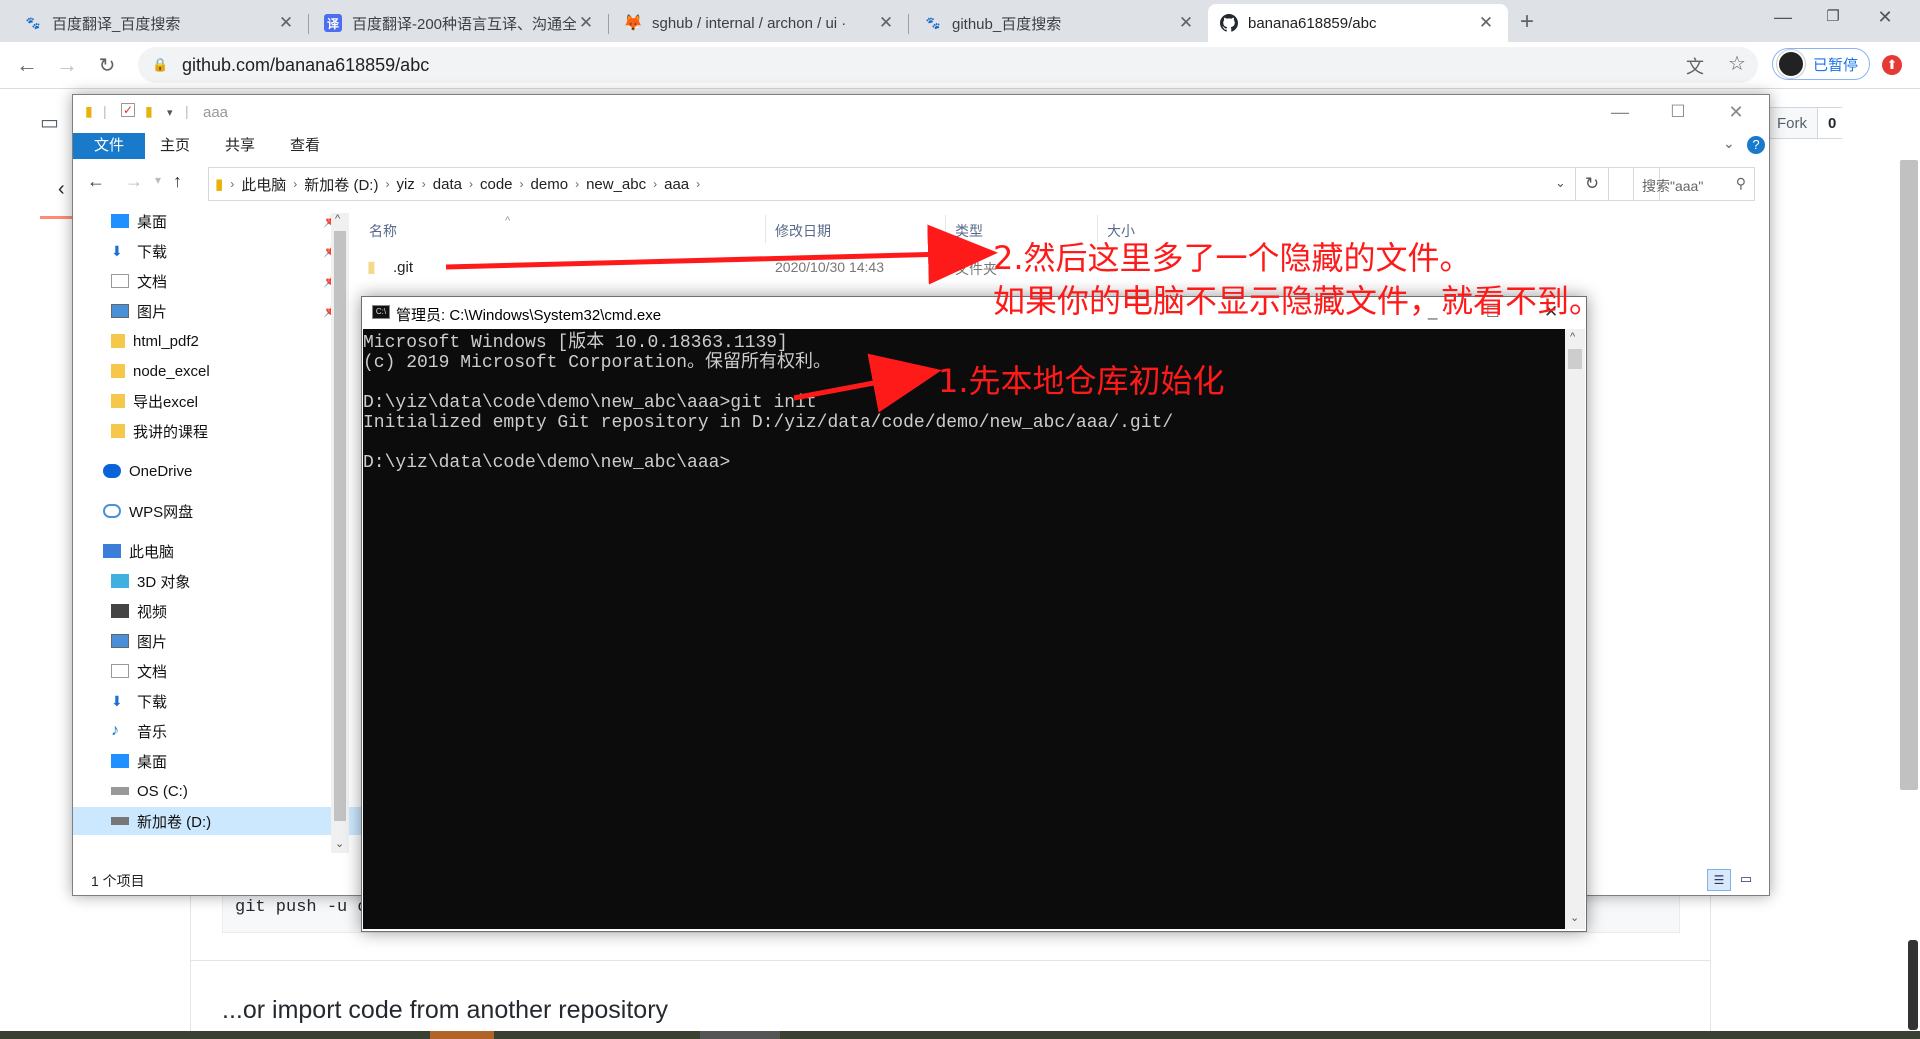 This screenshot has height=1039, width=1920. Describe the element at coordinates (721, 254) in the screenshot. I see `arrow-to-git-folder` at that location.